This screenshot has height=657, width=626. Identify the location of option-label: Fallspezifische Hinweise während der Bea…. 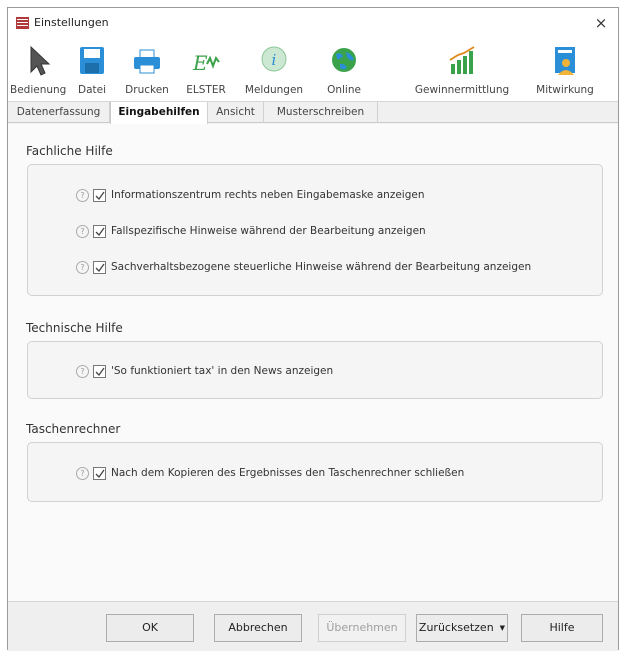
(268, 231).